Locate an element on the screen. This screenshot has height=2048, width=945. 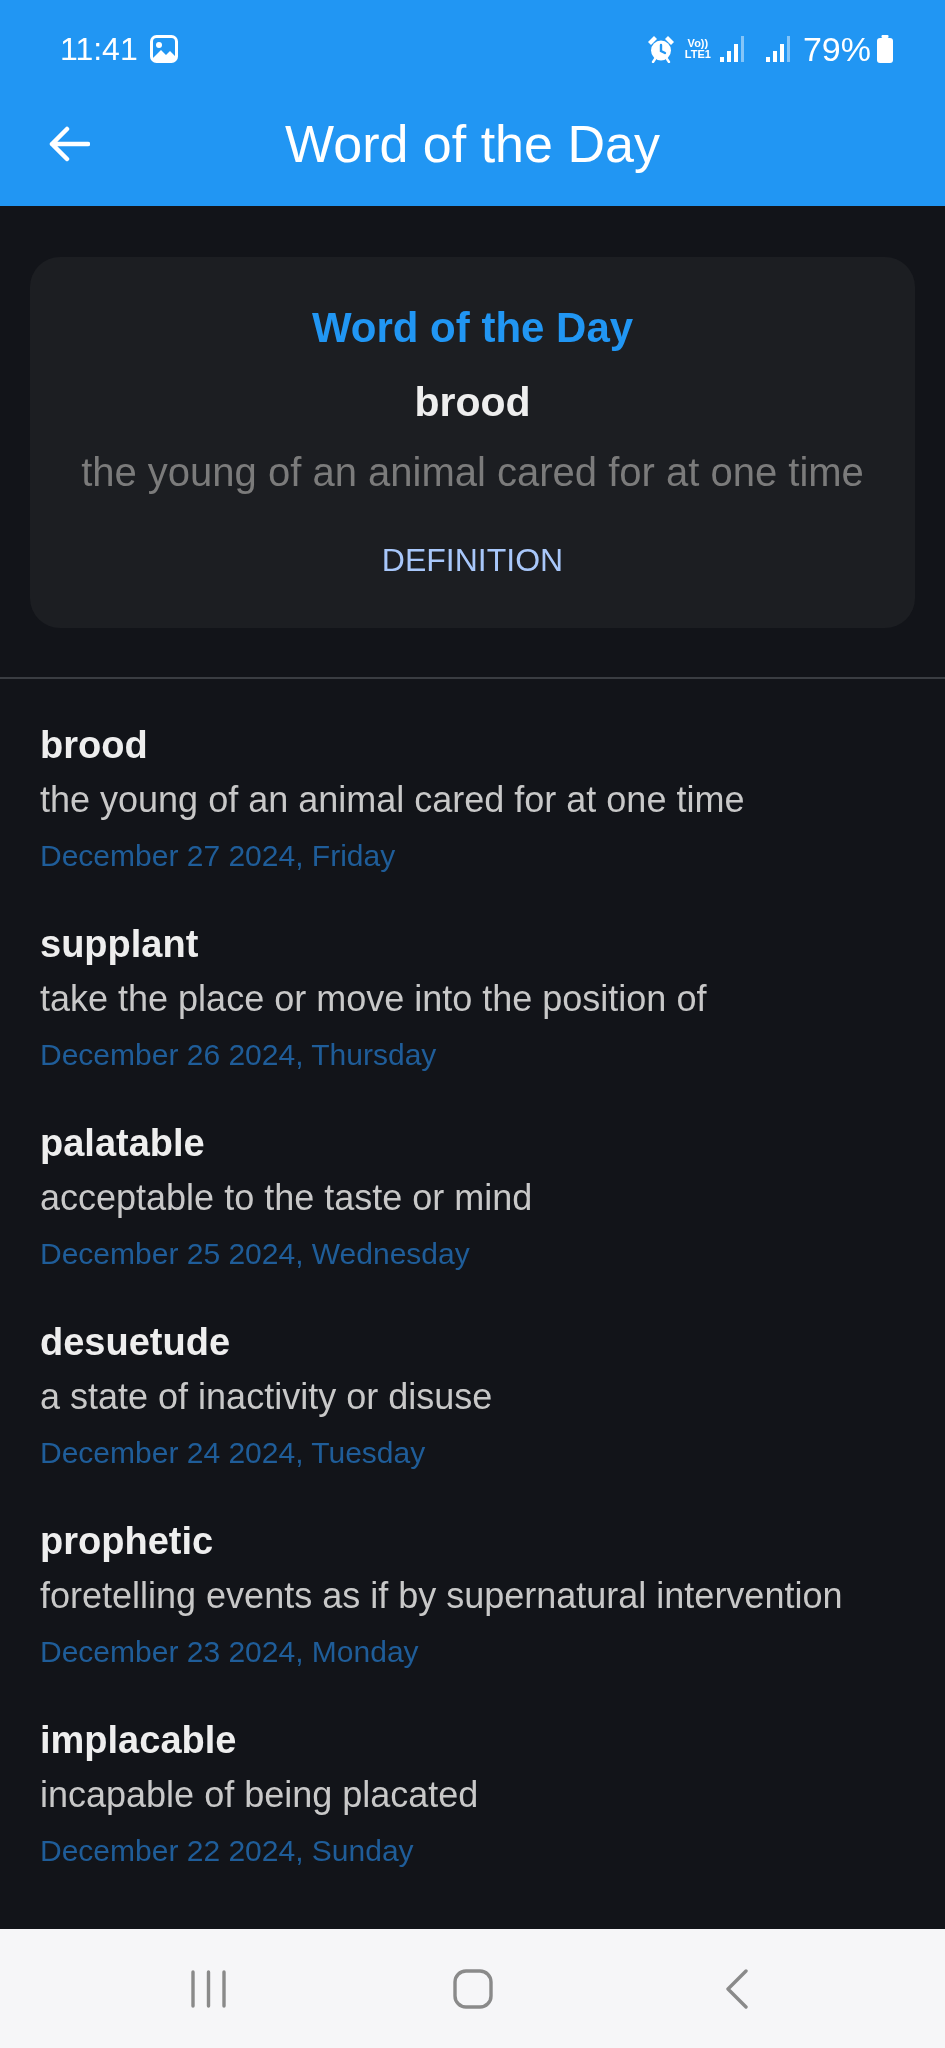
app-bar-title: Word of the Day is located at coordinates (472, 144).